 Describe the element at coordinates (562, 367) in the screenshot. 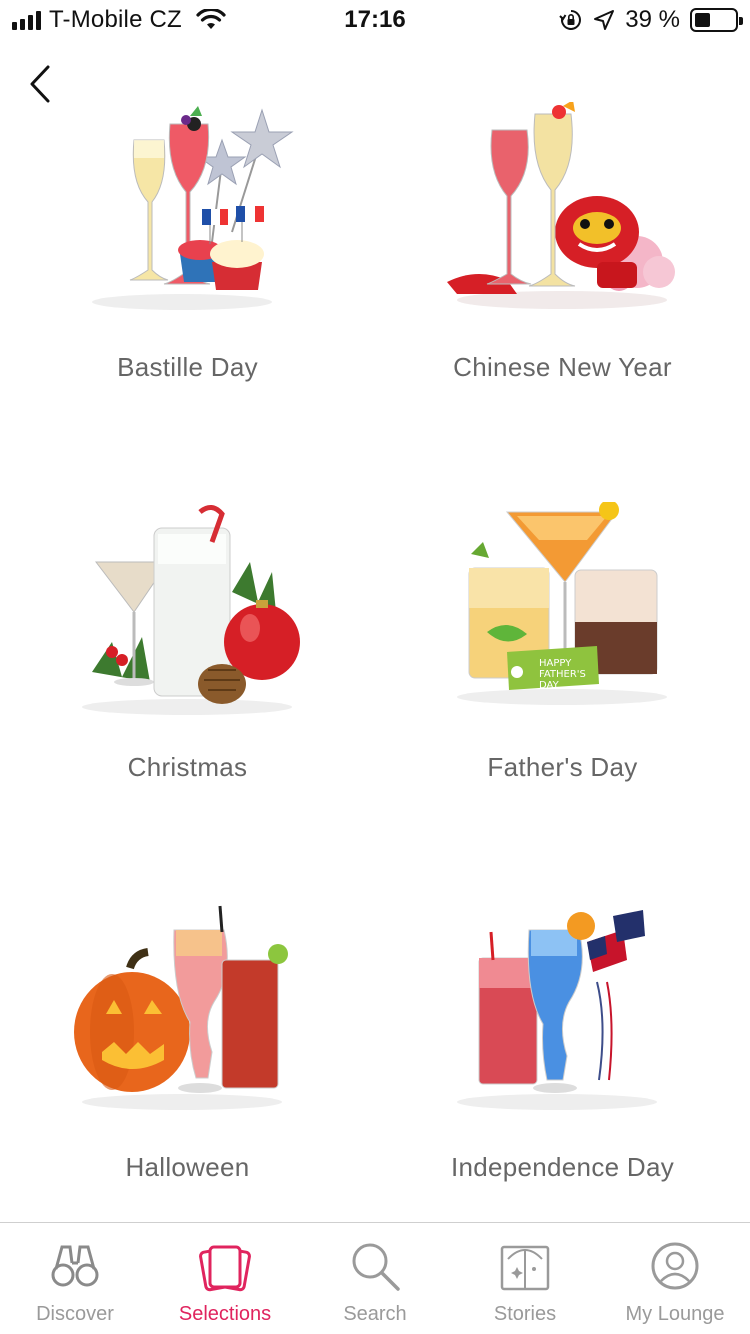

I see `selection-label: Chinese New Year` at that location.